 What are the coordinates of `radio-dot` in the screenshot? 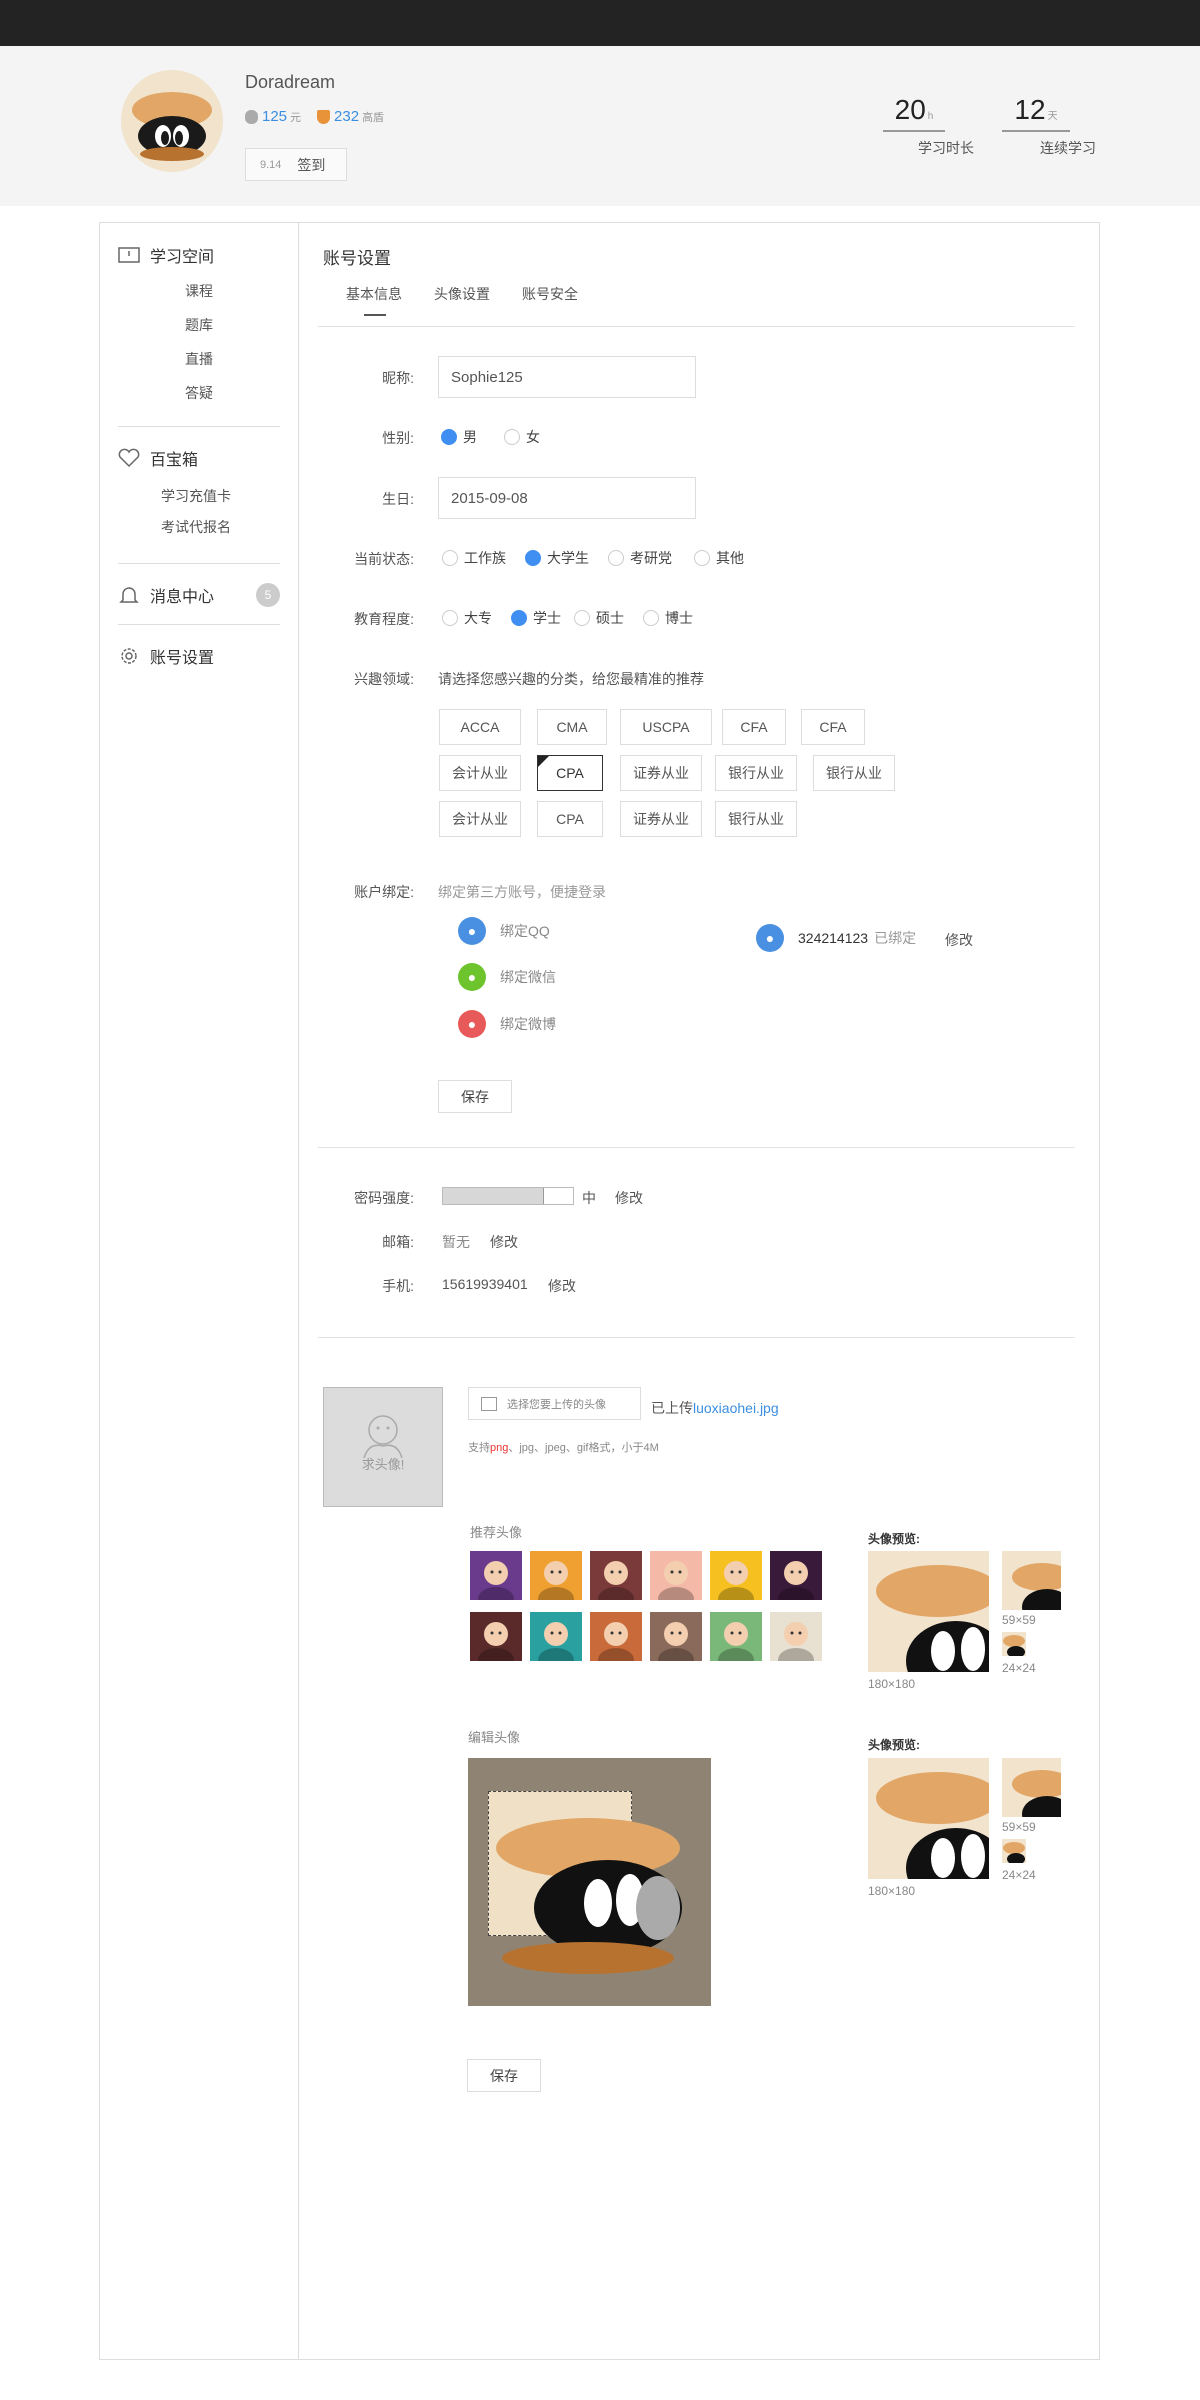 It's located at (450, 558).